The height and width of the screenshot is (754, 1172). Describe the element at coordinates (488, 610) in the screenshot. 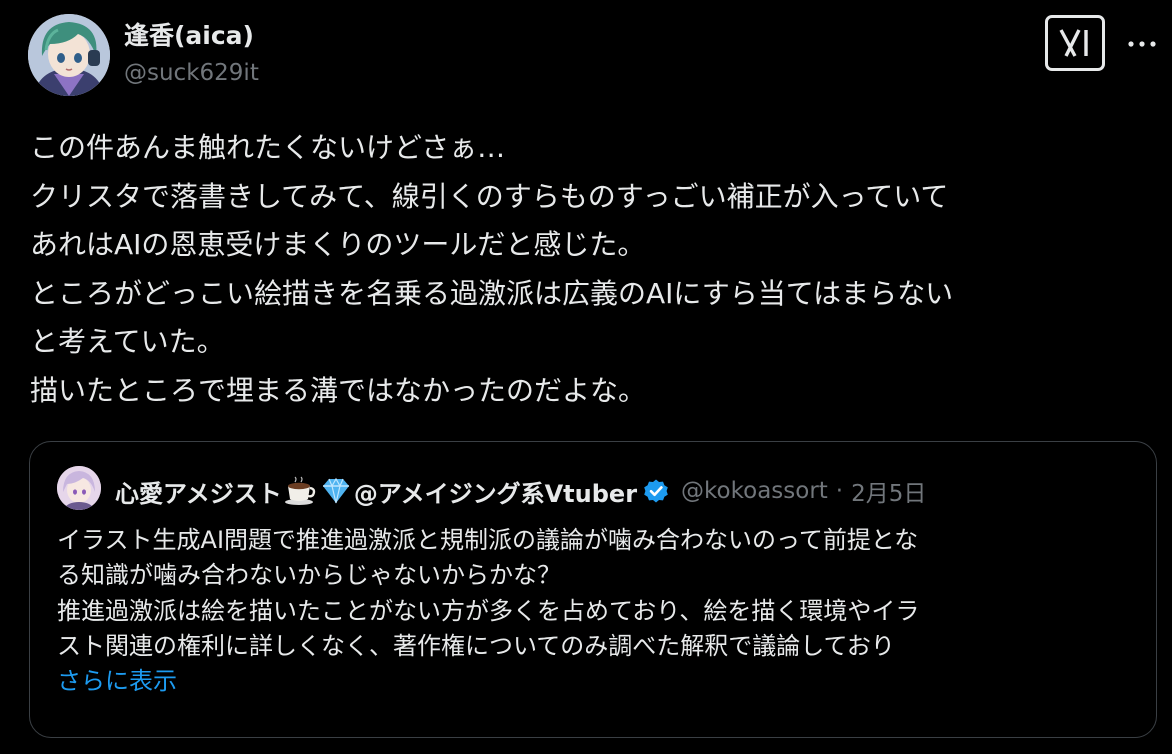

I see `quoted-text-line: 推進過激派は絵を描いたことがない方が多くを占めており、絵を描く環境やイラ` at that location.